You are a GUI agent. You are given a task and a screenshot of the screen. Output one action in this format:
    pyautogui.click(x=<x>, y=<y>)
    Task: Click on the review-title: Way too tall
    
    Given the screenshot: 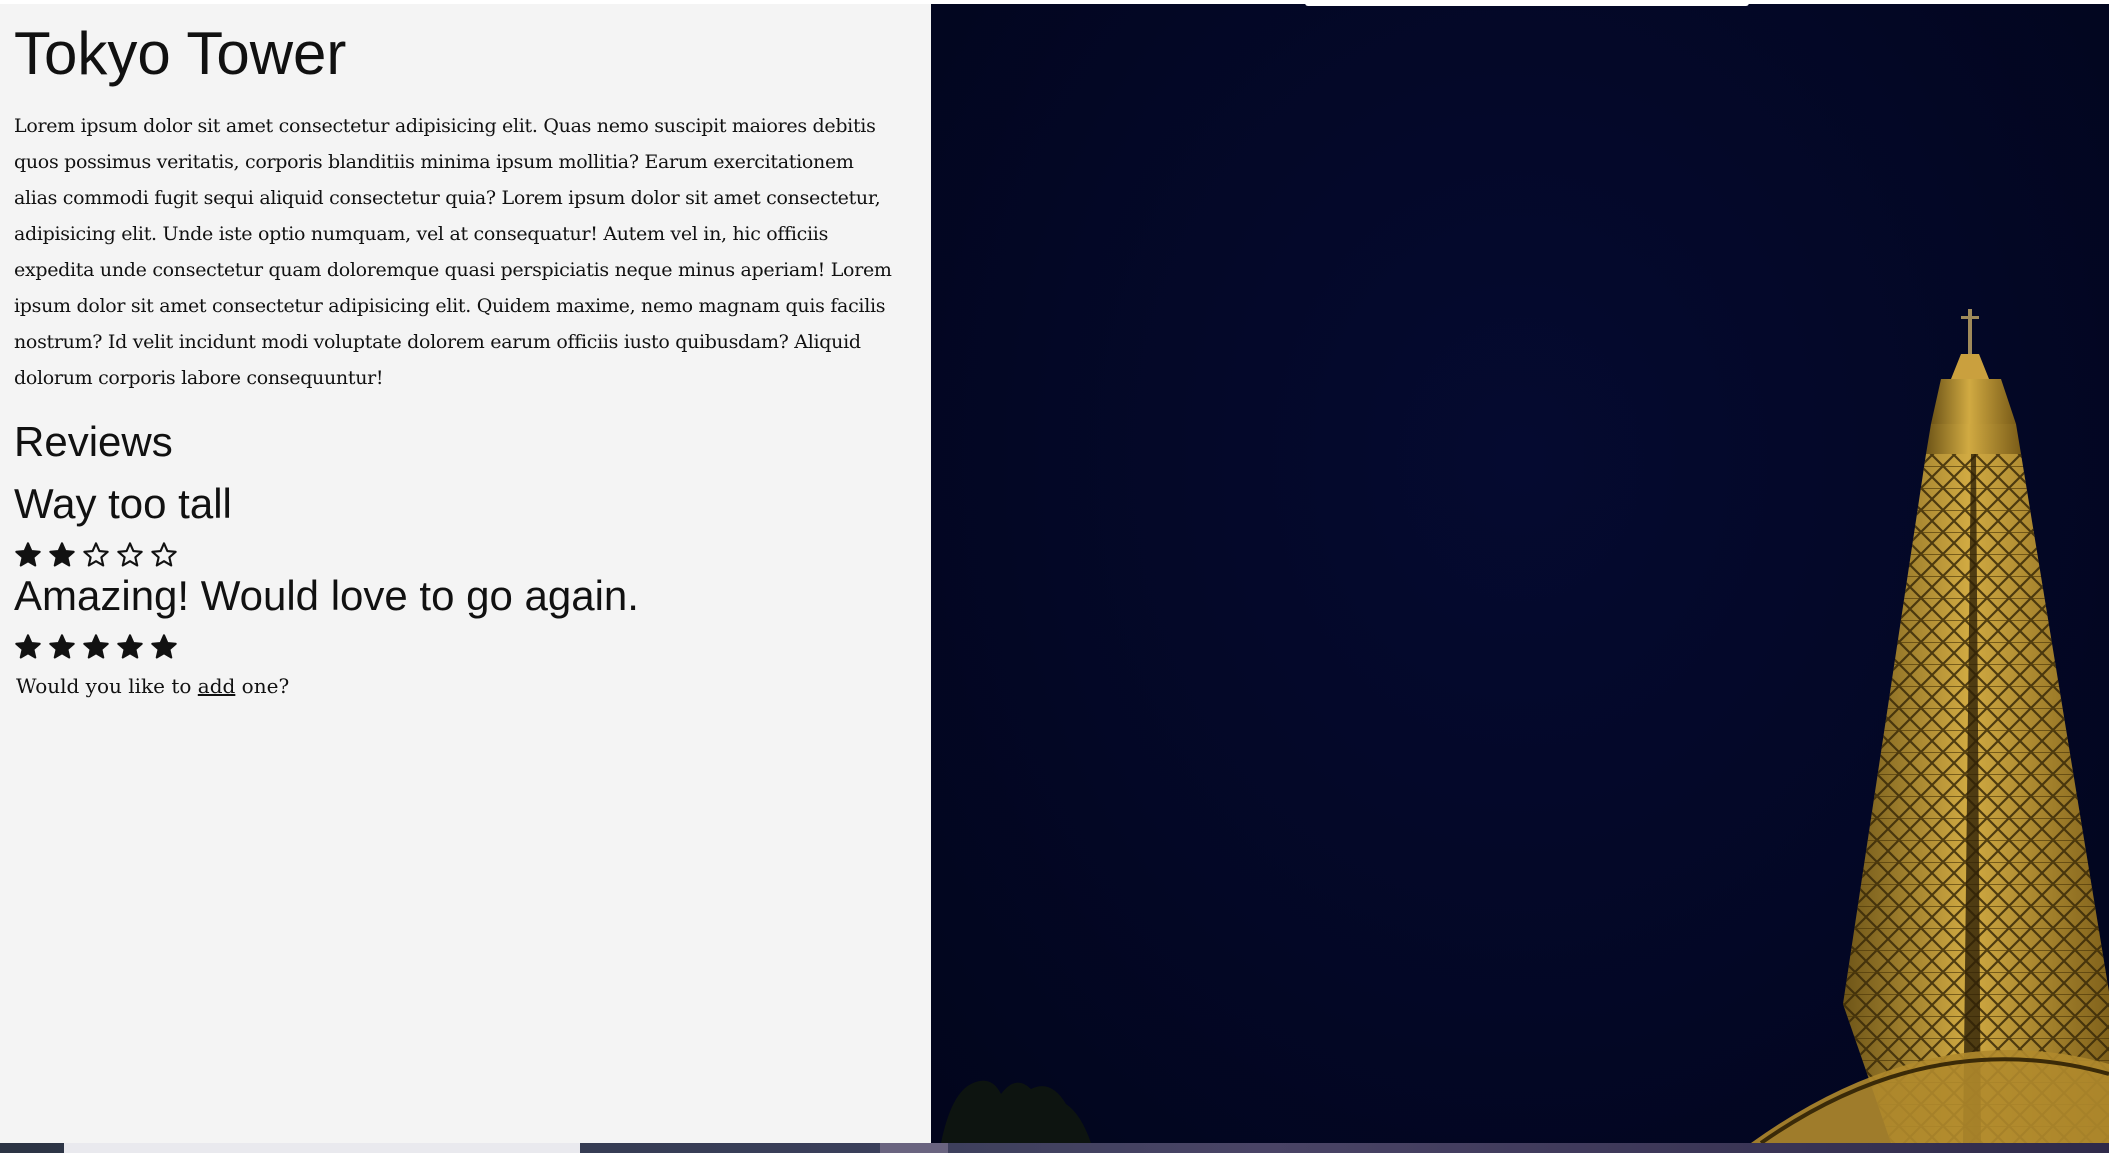 What is the action you would take?
    pyautogui.click(x=123, y=503)
    